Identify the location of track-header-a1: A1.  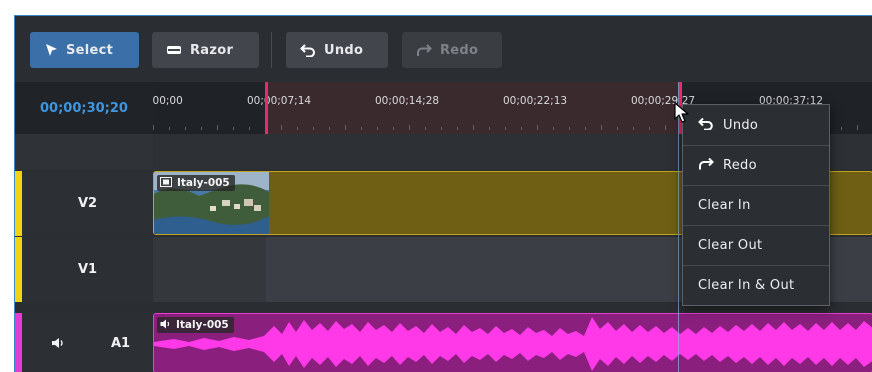
(84, 342).